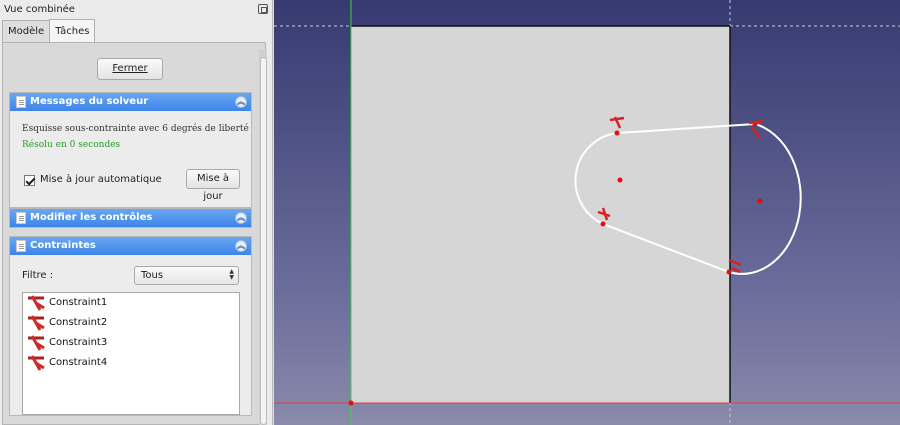 The image size is (900, 425). I want to click on list-item: Constraint3, so click(131, 343).